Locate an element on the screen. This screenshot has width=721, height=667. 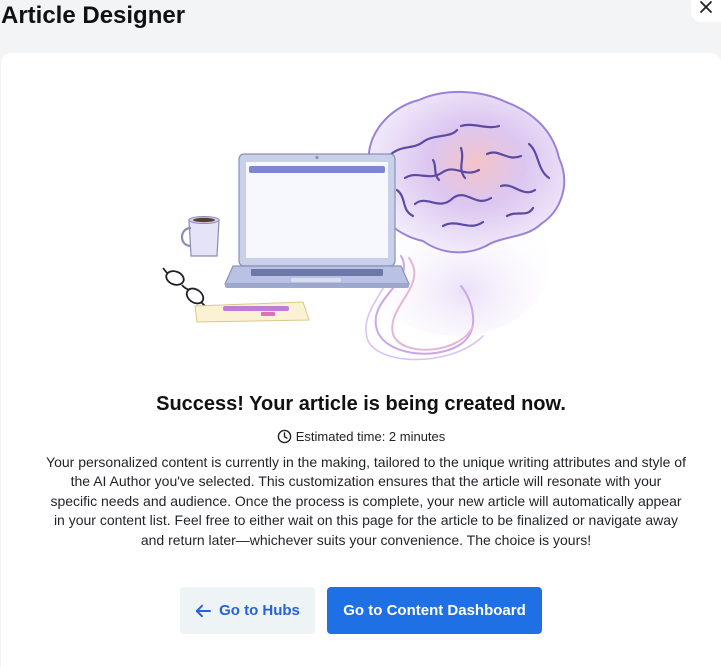
brain-icon is located at coordinates (466, 172).